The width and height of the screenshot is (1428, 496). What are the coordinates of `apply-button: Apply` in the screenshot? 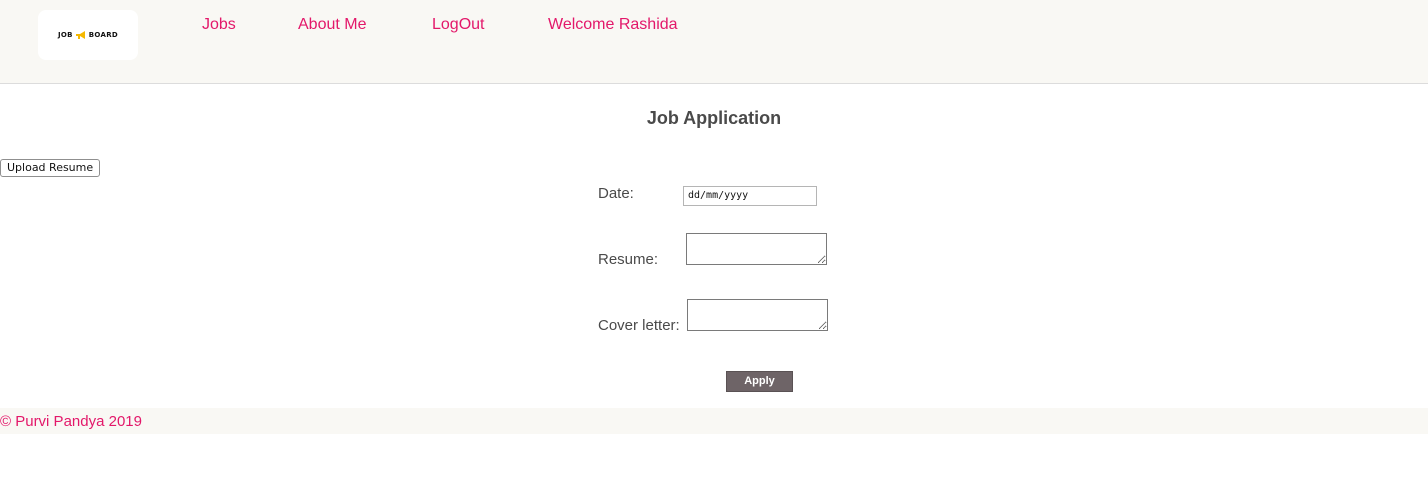 It's located at (759, 381).